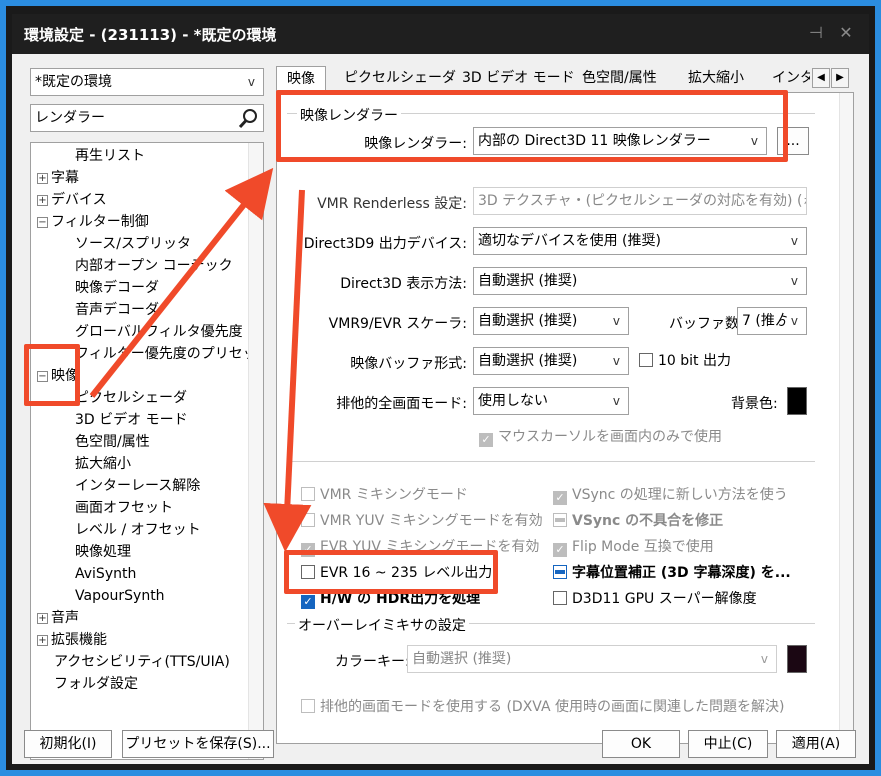 The image size is (881, 776). What do you see at coordinates (394, 495) in the screenshot?
I see `checks_left-label: VMR ミキシングモード` at bounding box center [394, 495].